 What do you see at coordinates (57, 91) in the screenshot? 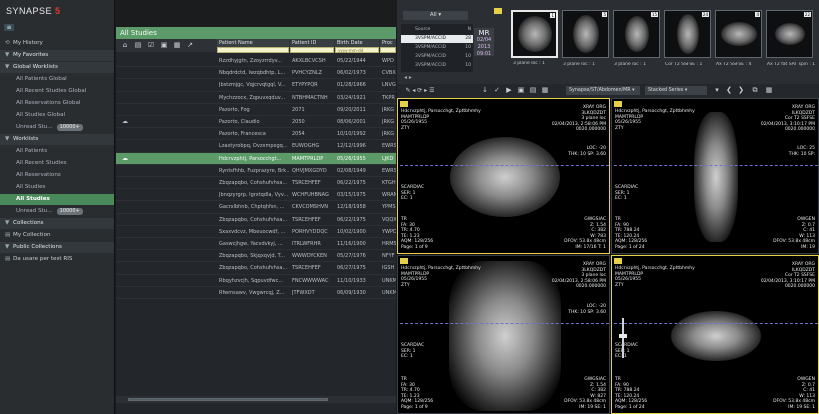
I see `sidebar-item-4: All Recent Studies Global` at bounding box center [57, 91].